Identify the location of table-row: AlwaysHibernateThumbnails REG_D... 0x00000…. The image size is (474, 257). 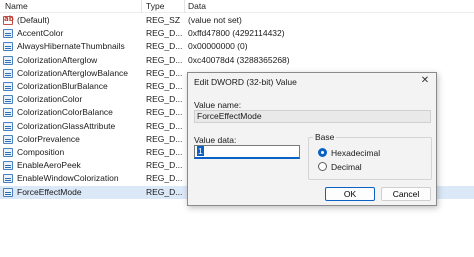
(237, 46).